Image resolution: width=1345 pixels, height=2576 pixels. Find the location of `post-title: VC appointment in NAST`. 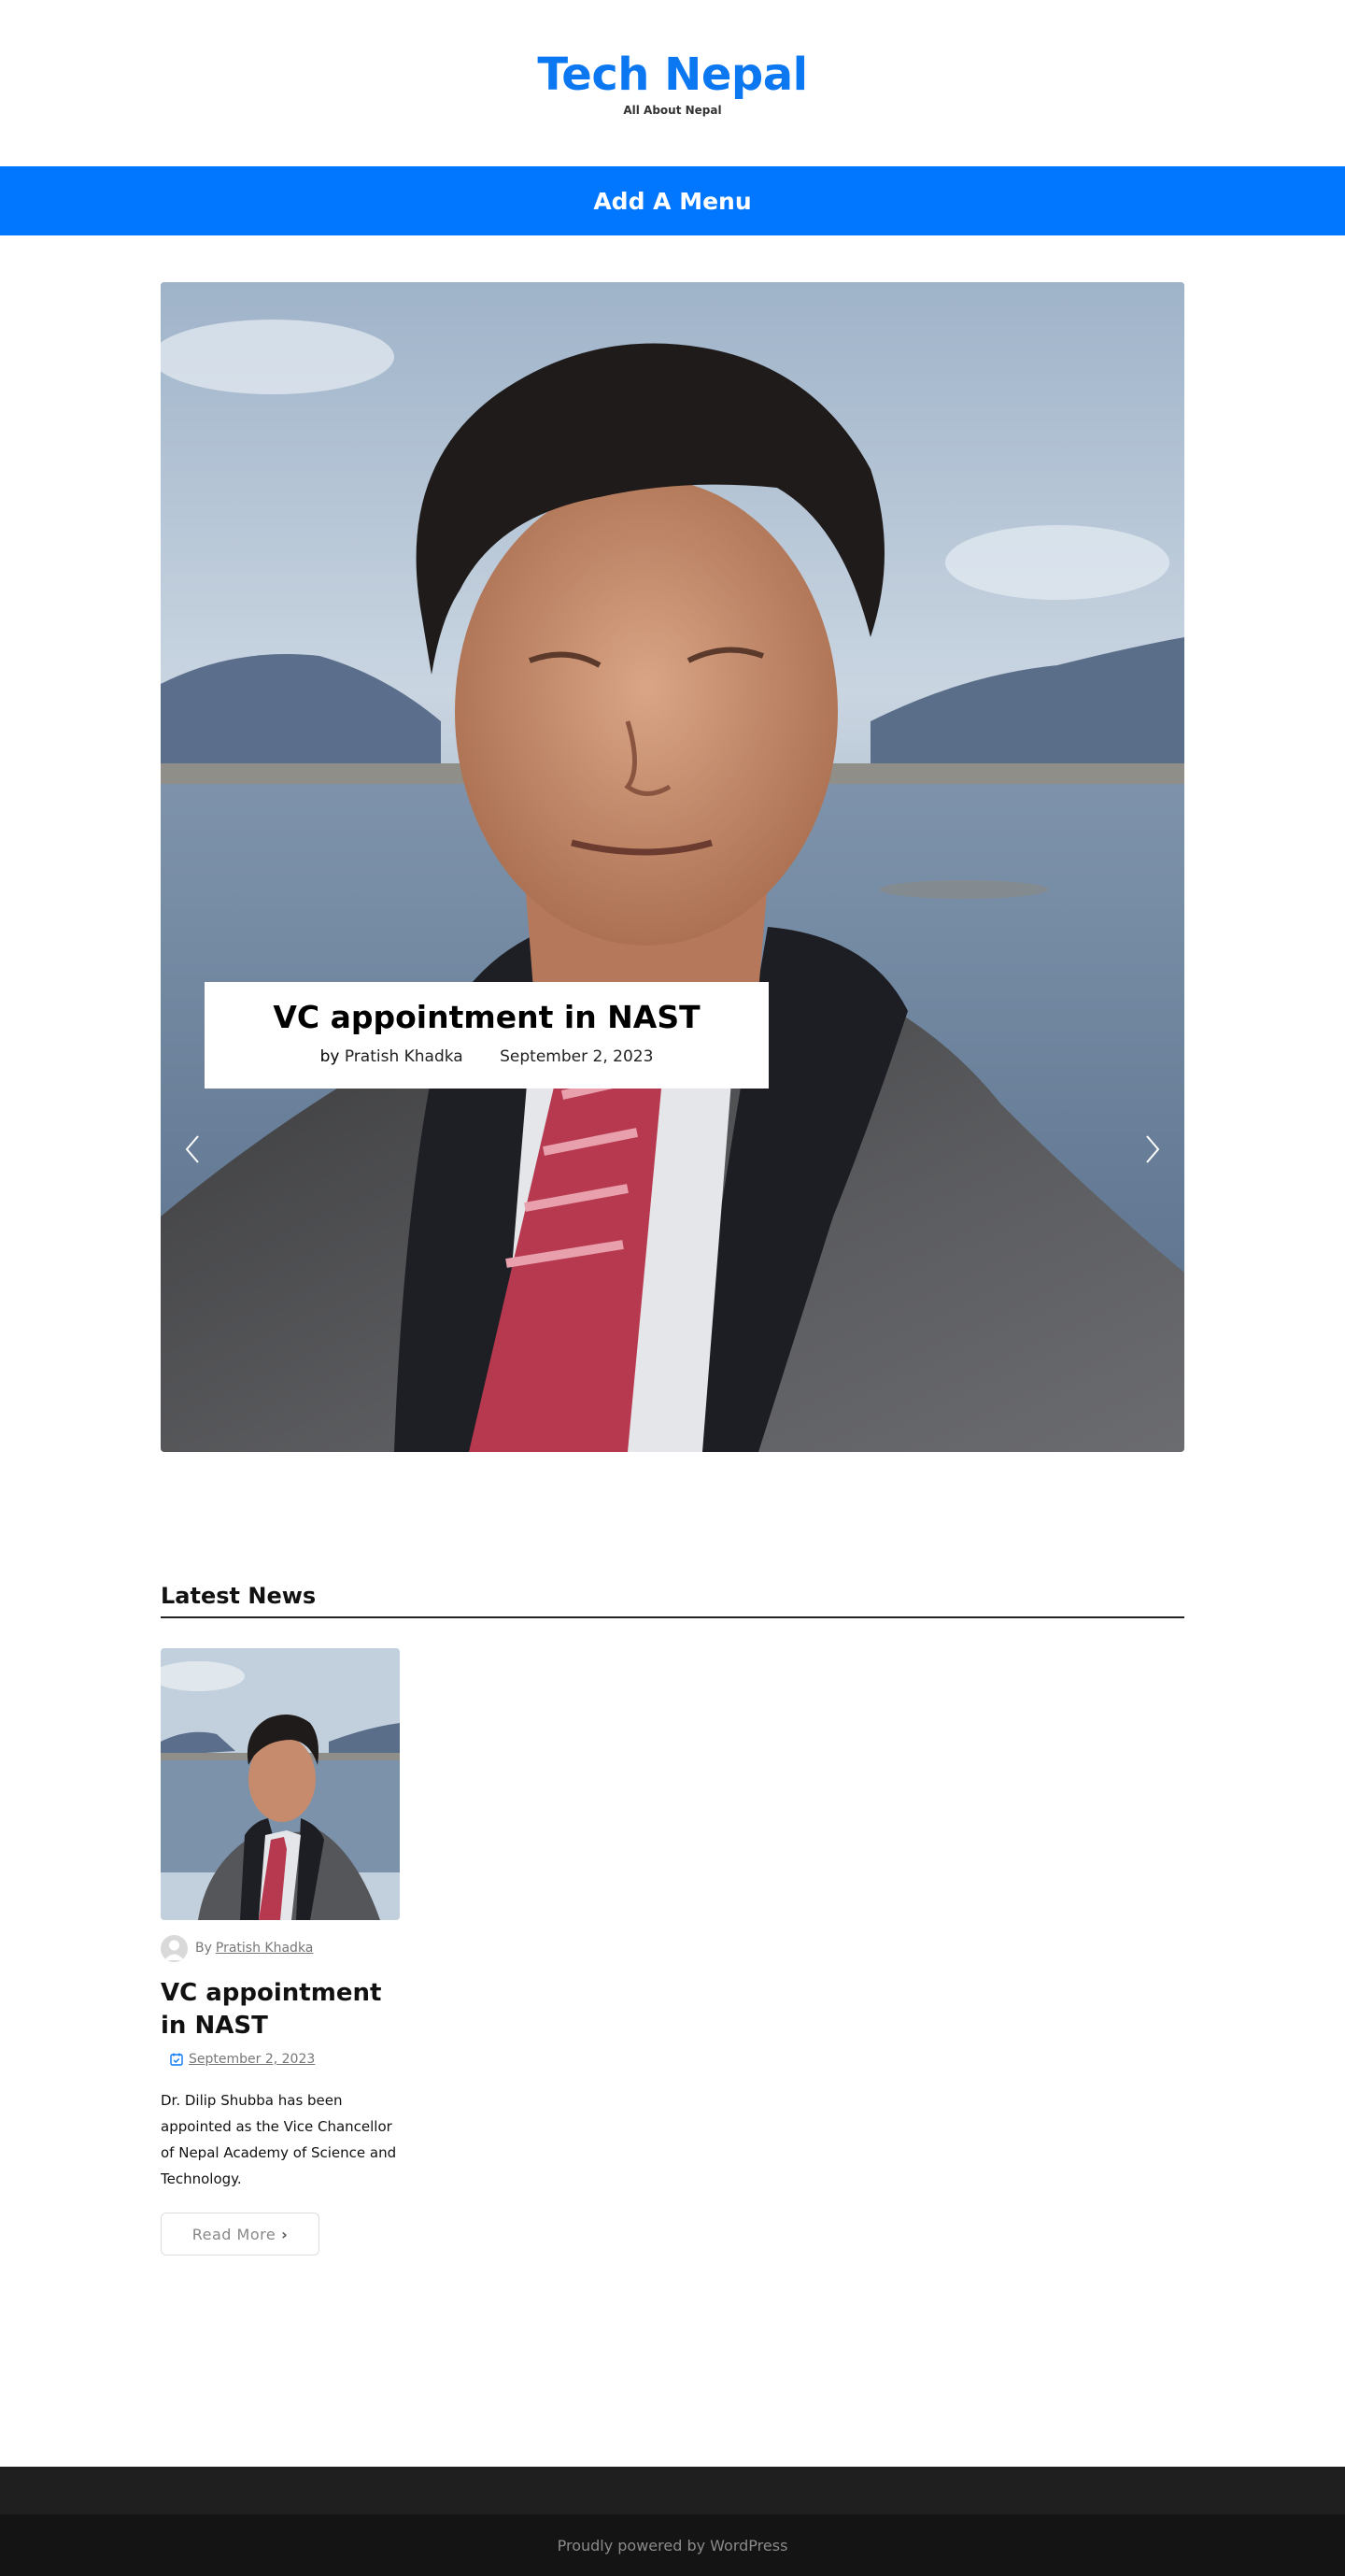

post-title: VC appointment in NAST is located at coordinates (280, 2009).